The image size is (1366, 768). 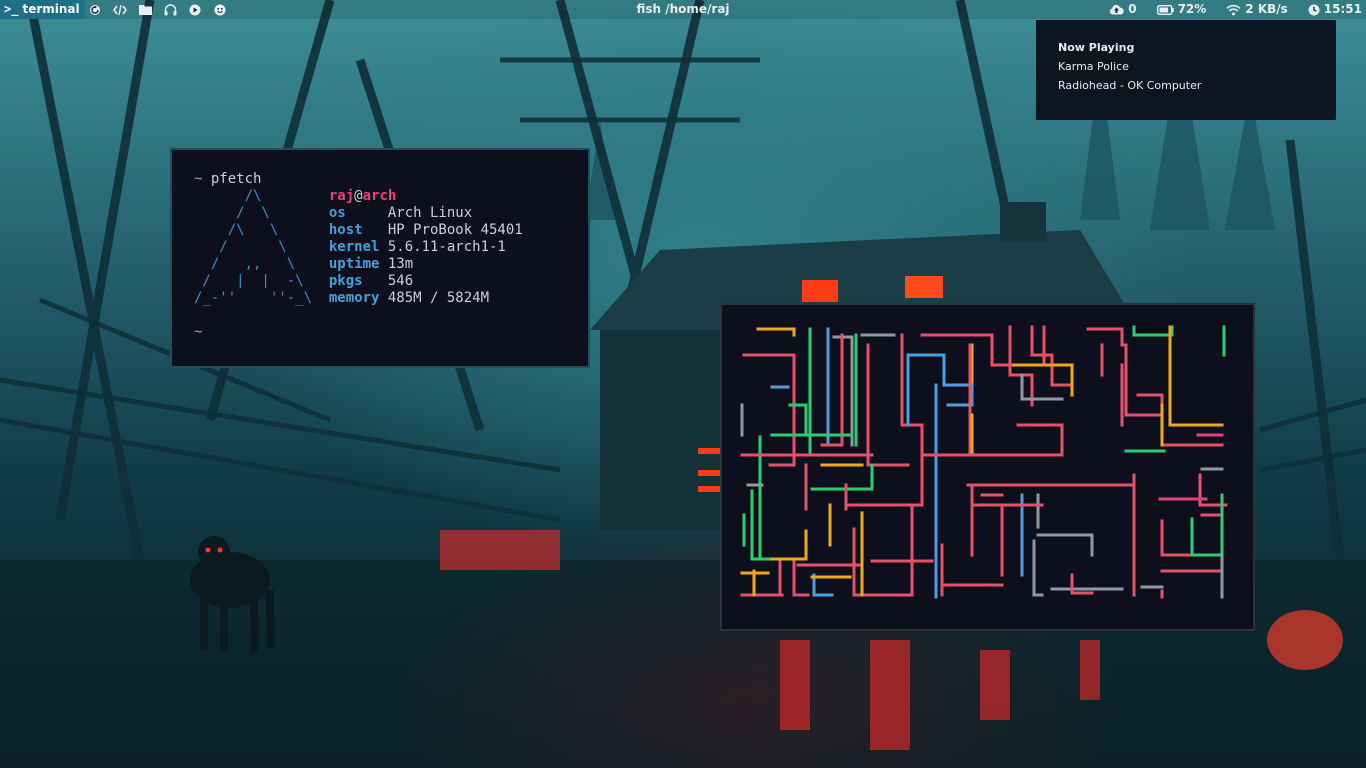 I want to click on pfetch-row: / | | -\ pkgs 546, so click(x=303, y=281).